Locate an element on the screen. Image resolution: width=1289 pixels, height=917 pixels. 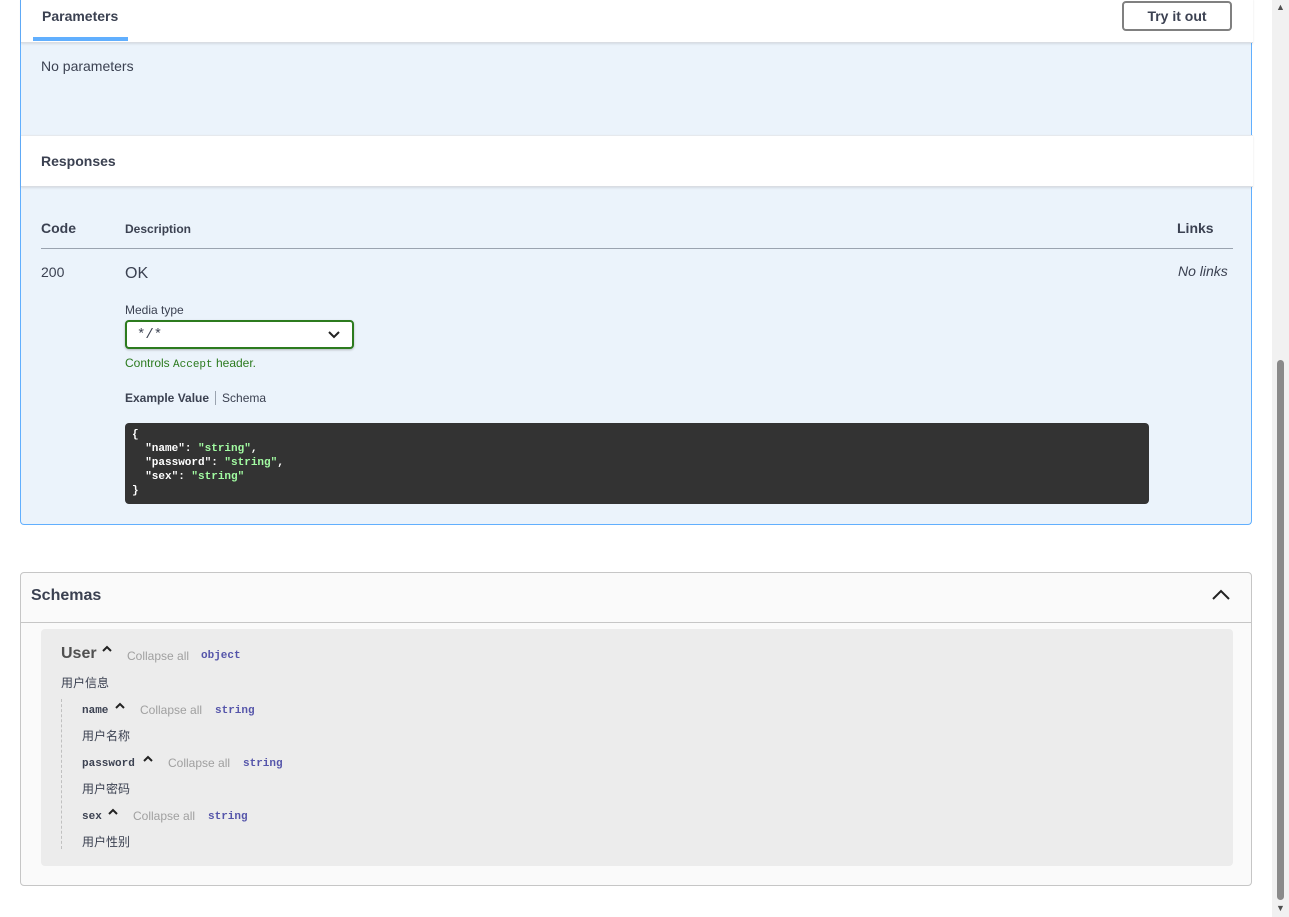
property-indent-line is located at coordinates (61, 774).